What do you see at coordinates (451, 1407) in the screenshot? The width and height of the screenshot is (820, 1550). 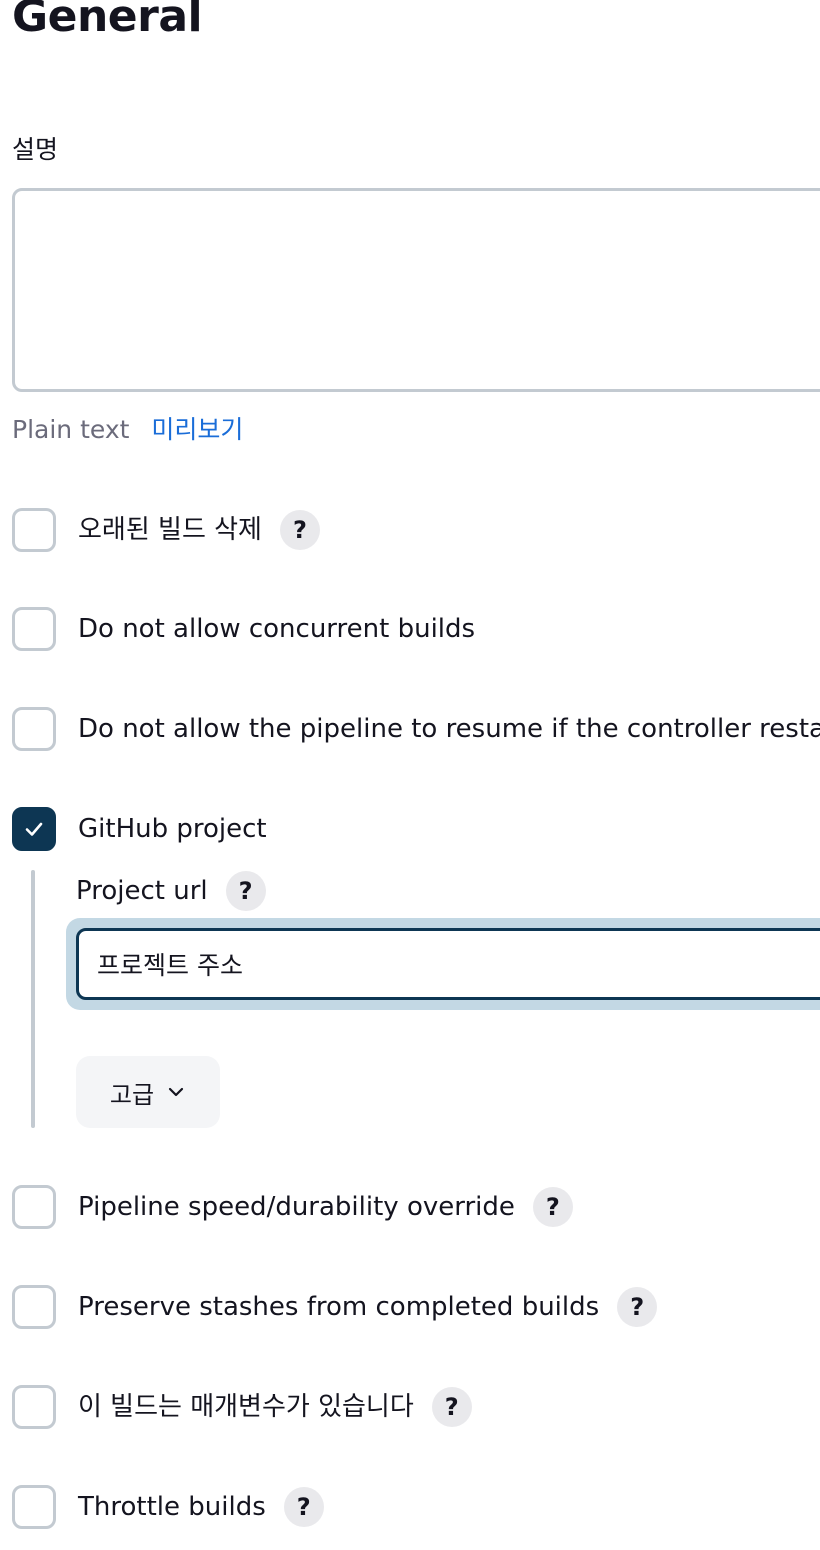 I see `parameterized-help-button: ?` at bounding box center [451, 1407].